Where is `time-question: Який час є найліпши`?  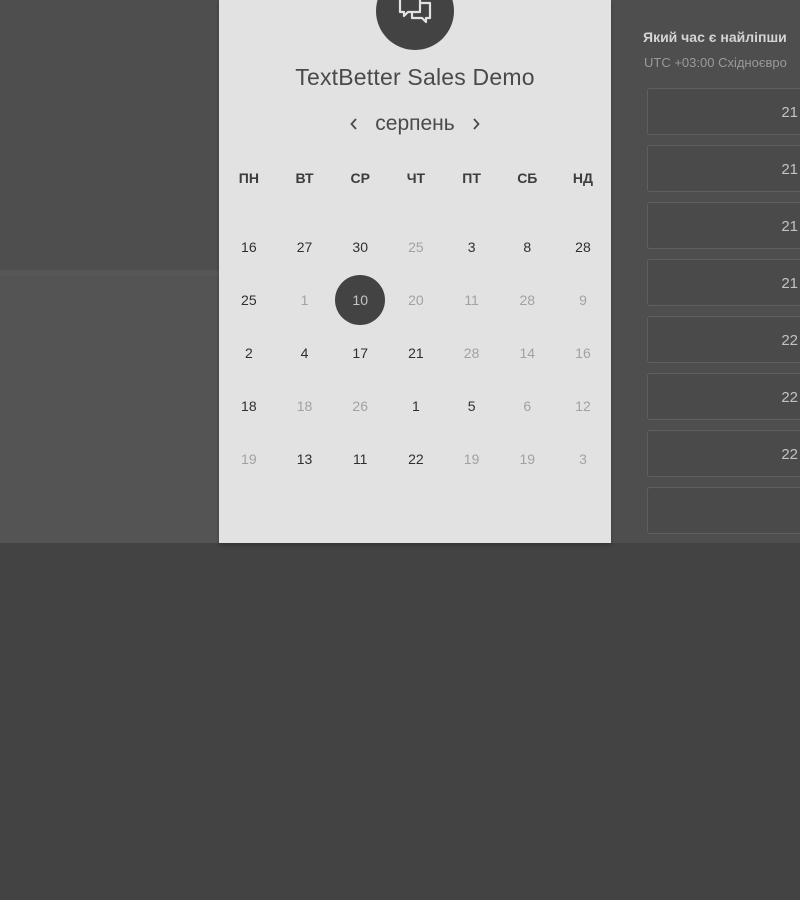 time-question: Який час є найліпши is located at coordinates (715, 37).